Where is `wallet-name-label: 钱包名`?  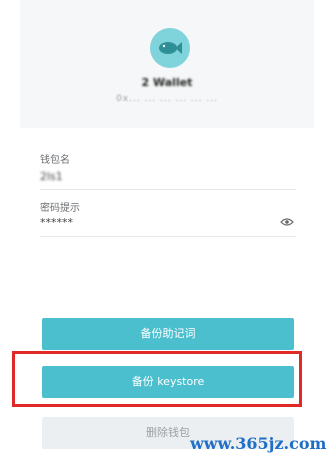
wallet-name-label: 钱包名 is located at coordinates (55, 160).